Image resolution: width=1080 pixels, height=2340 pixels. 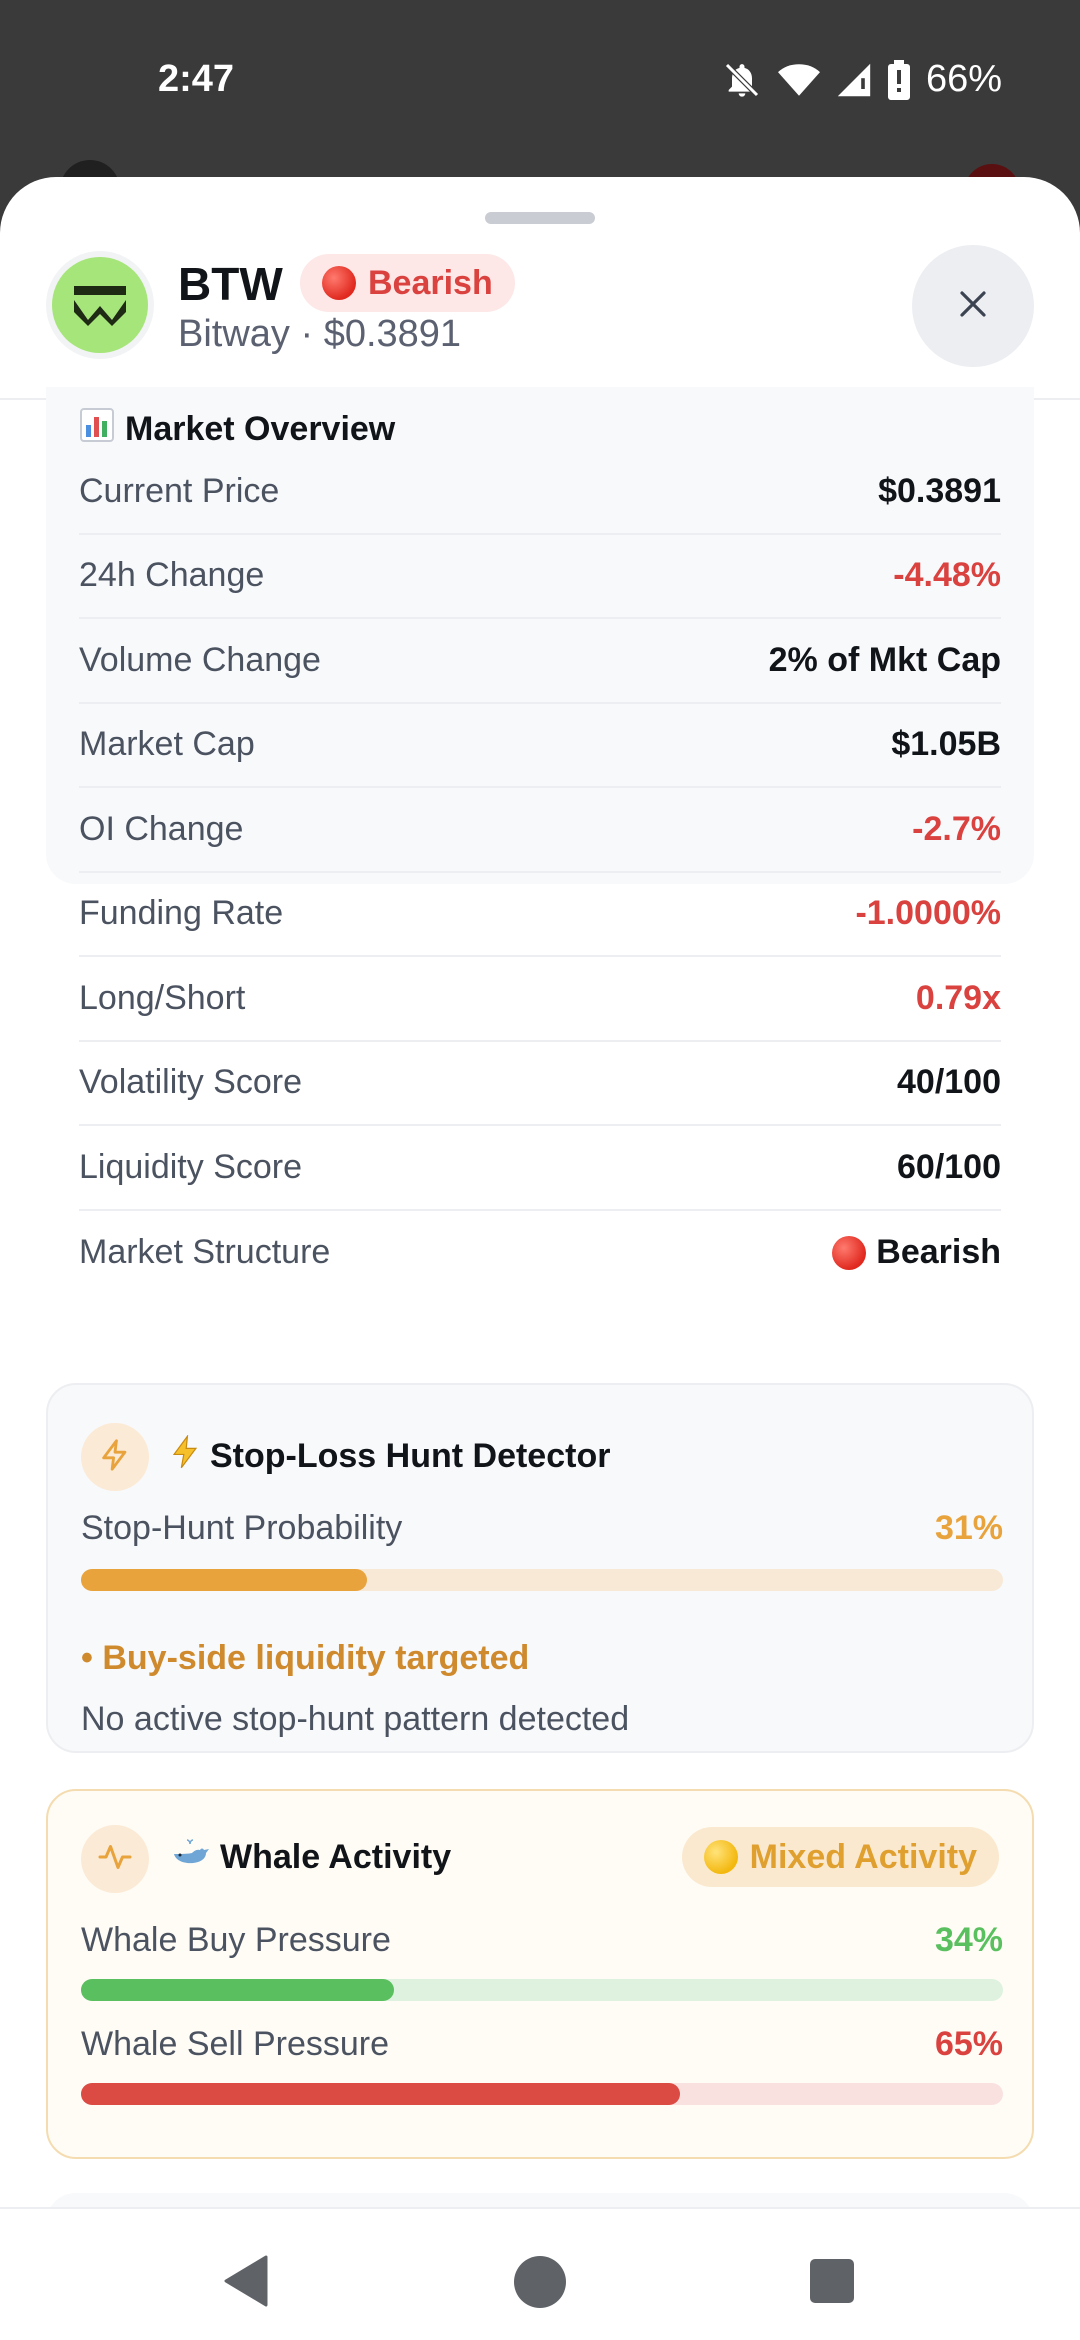 What do you see at coordinates (540, 661) in the screenshot?
I see `metric-row-volume-change: Volume Change 2% of Mkt Cap` at bounding box center [540, 661].